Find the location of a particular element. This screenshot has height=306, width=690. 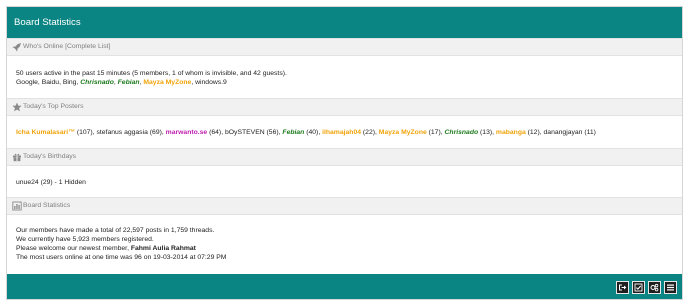

stats-heading: Board Statistics is located at coordinates (344, 206).